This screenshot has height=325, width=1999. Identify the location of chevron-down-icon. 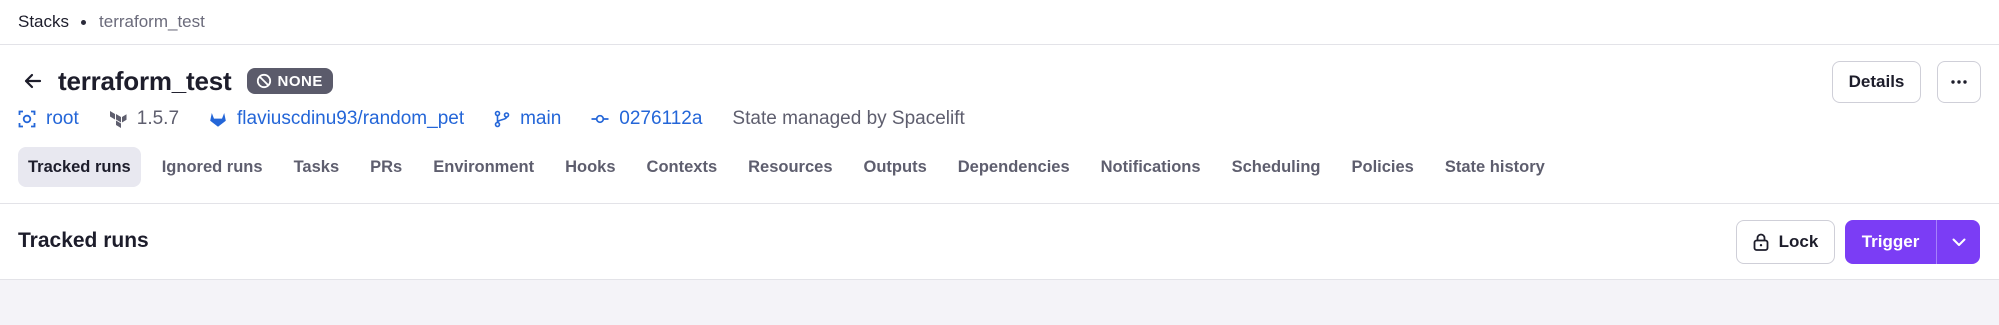
(1958, 242).